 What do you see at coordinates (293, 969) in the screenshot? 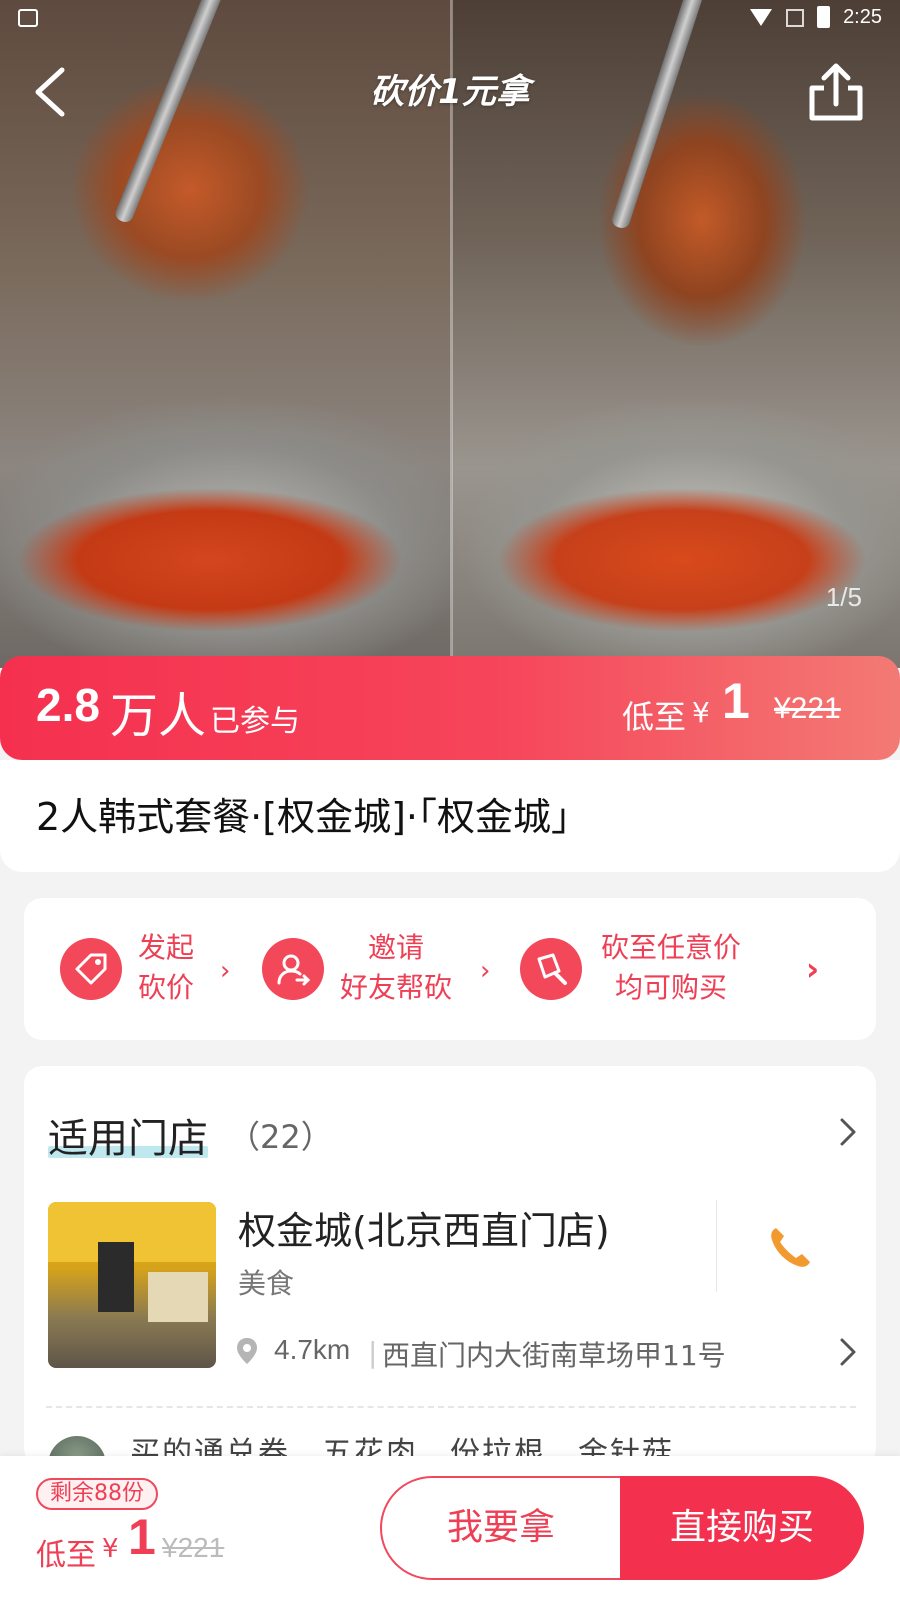
I see `invite-user-icon` at bounding box center [293, 969].